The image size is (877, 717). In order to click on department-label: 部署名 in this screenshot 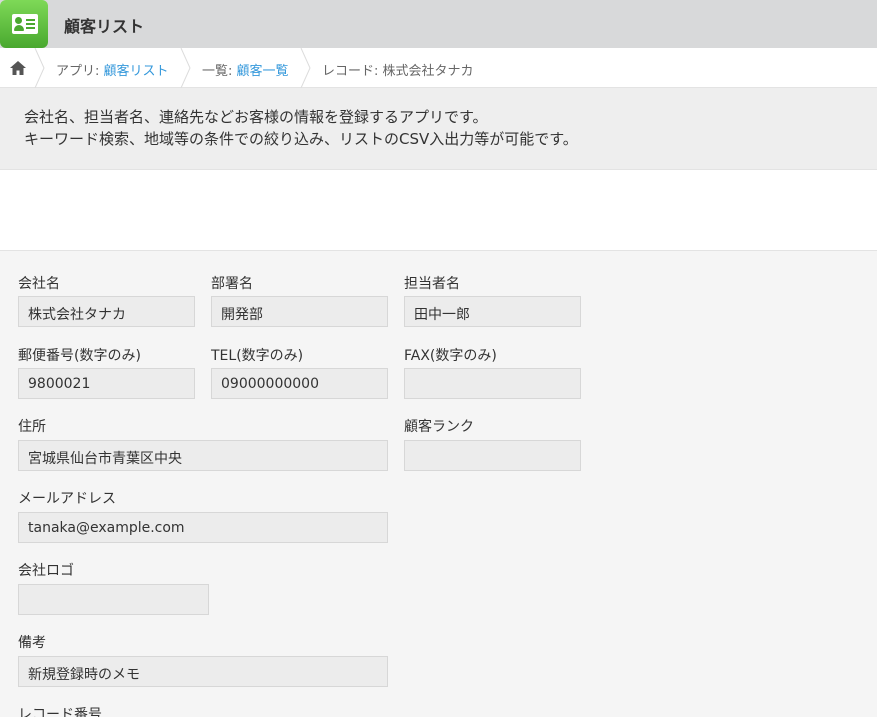, I will do `click(232, 284)`.